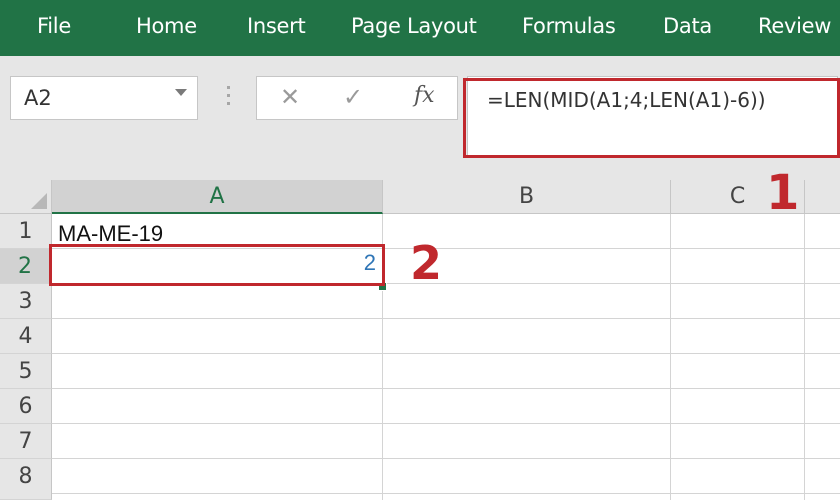 The width and height of the screenshot is (840, 500). What do you see at coordinates (290, 97) in the screenshot?
I see `close-icon: ✕` at bounding box center [290, 97].